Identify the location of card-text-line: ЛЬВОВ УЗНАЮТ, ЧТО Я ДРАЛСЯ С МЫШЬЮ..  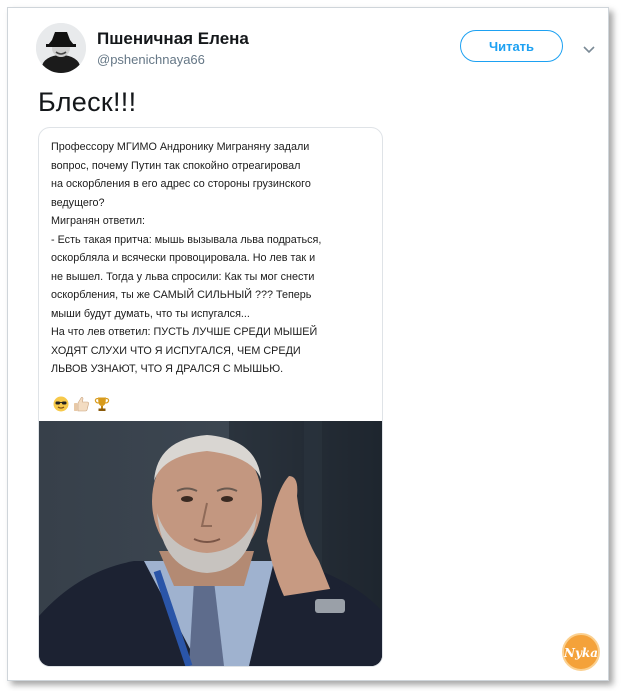
(167, 369).